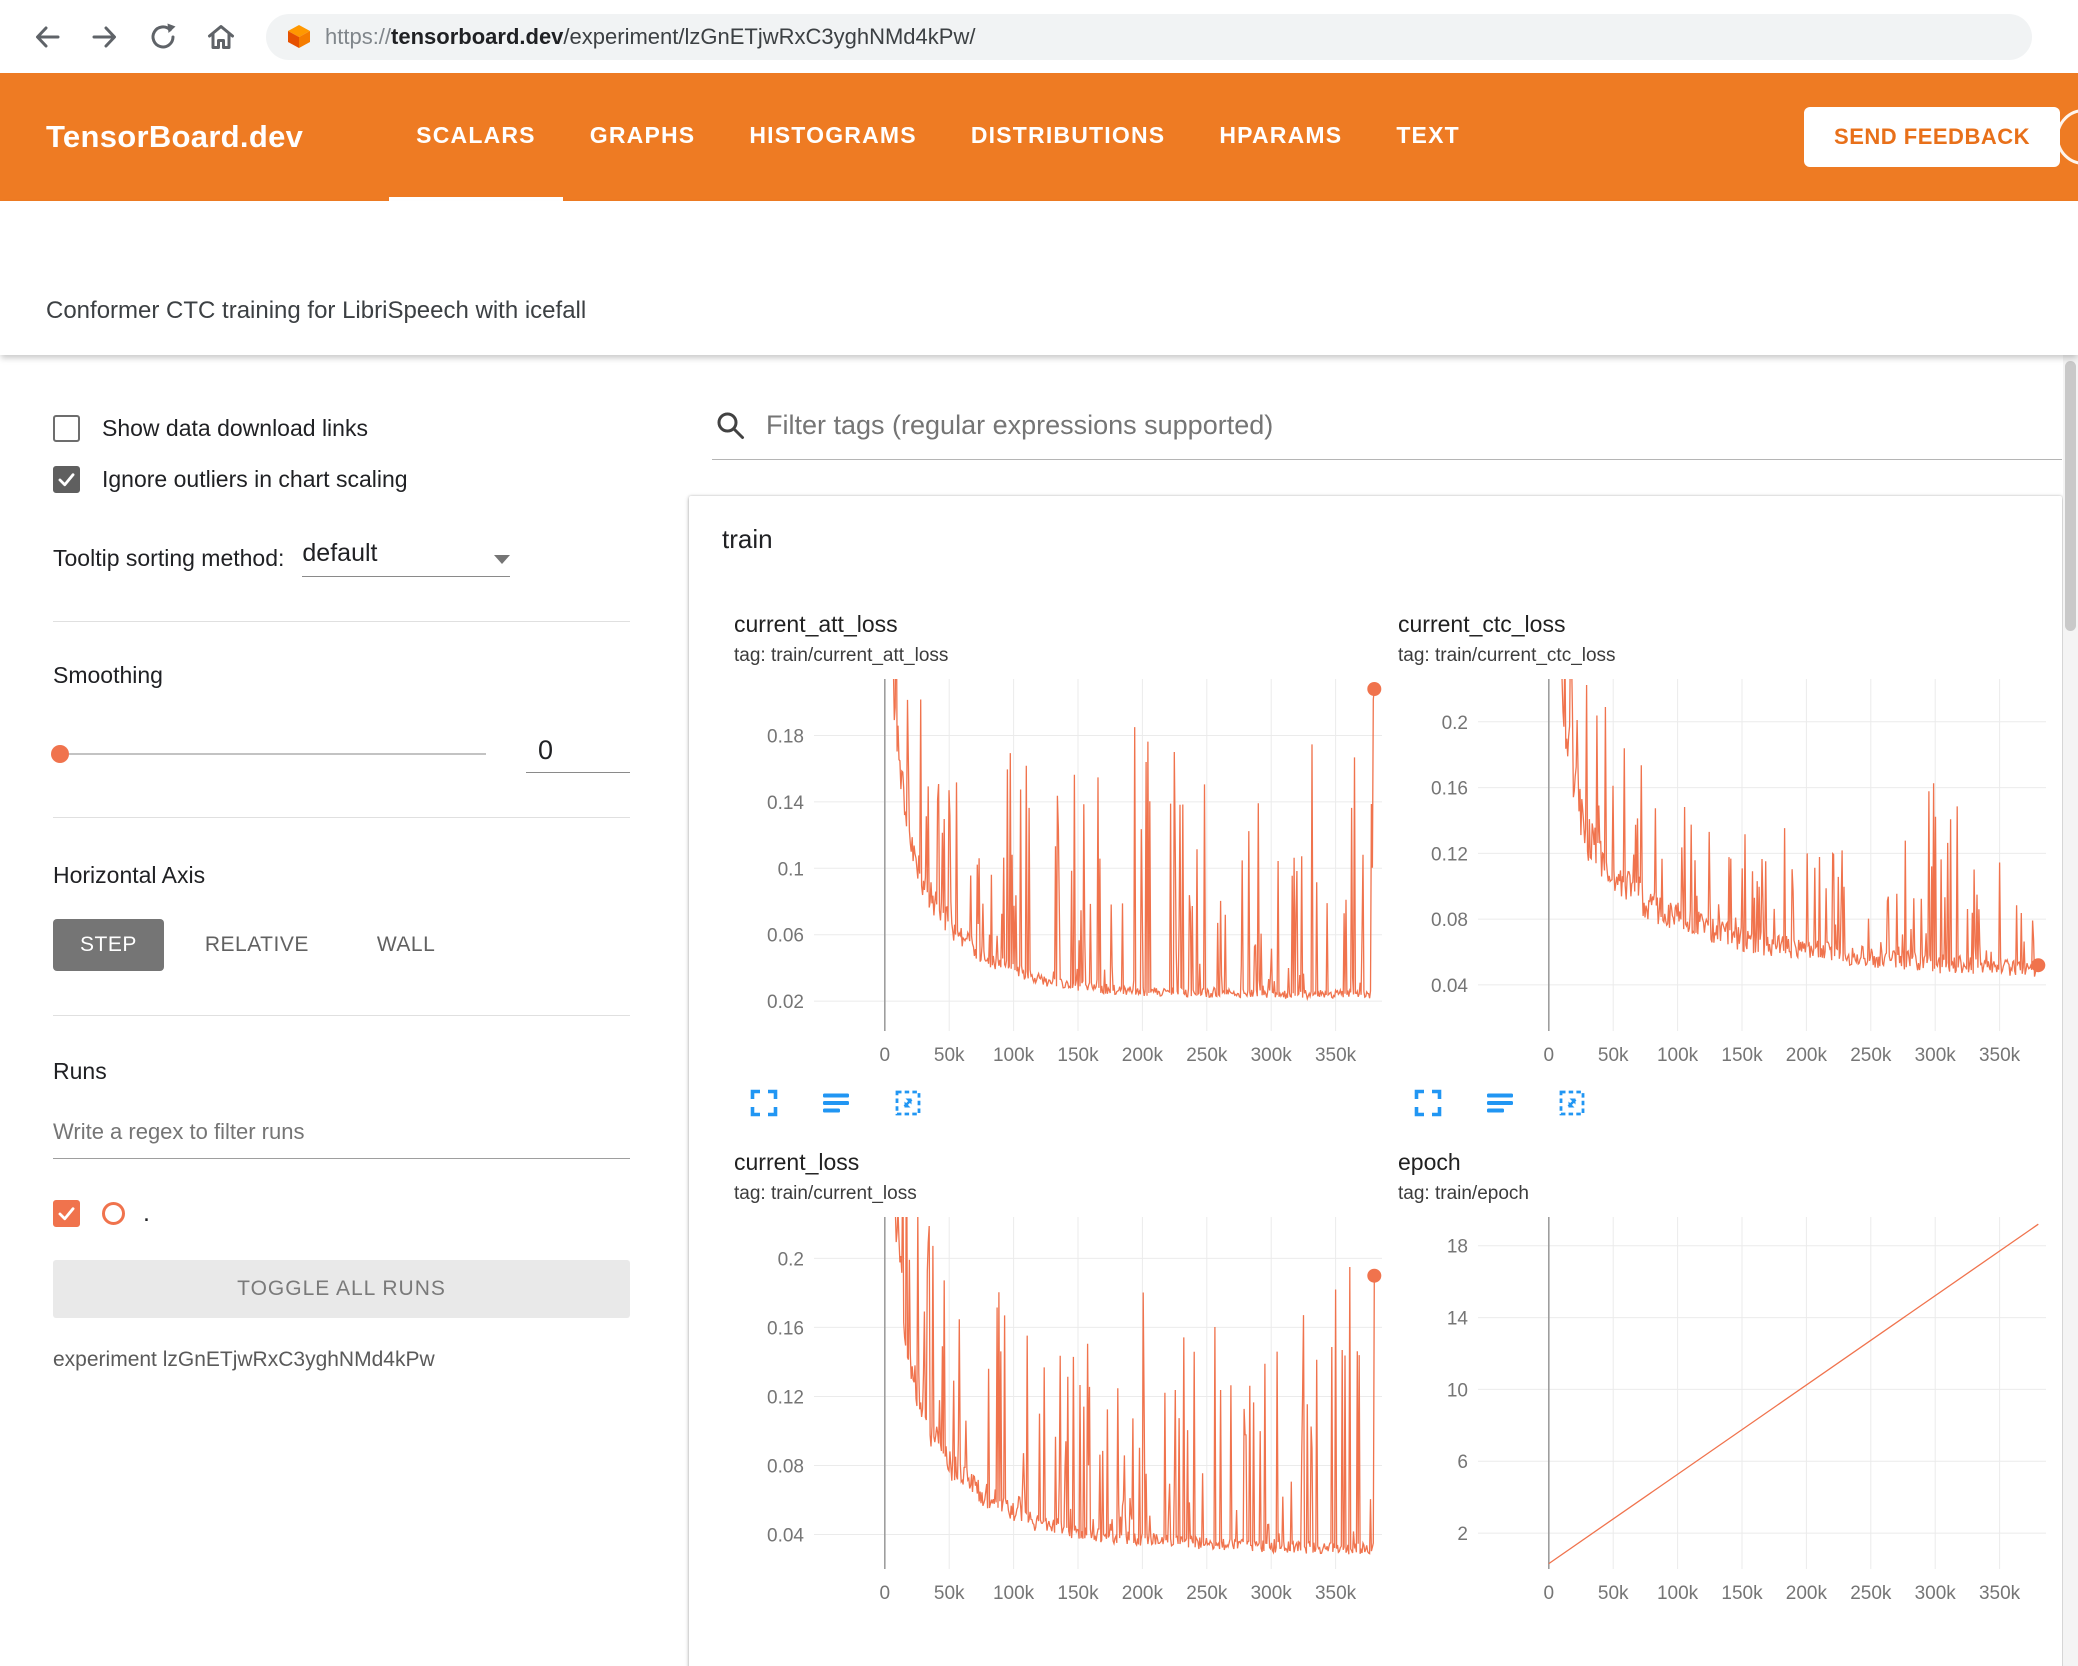  I want to click on tab-hparams-label: HPARAMS, so click(1281, 134).